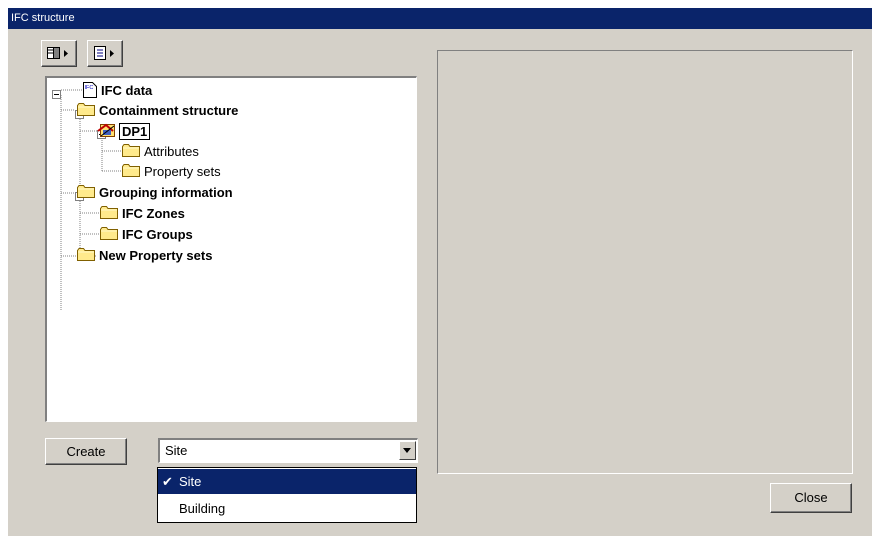 Image resolution: width=872 pixels, height=536 pixels. Describe the element at coordinates (227, 215) in the screenshot. I see `tree-node: IFC Zones` at that location.